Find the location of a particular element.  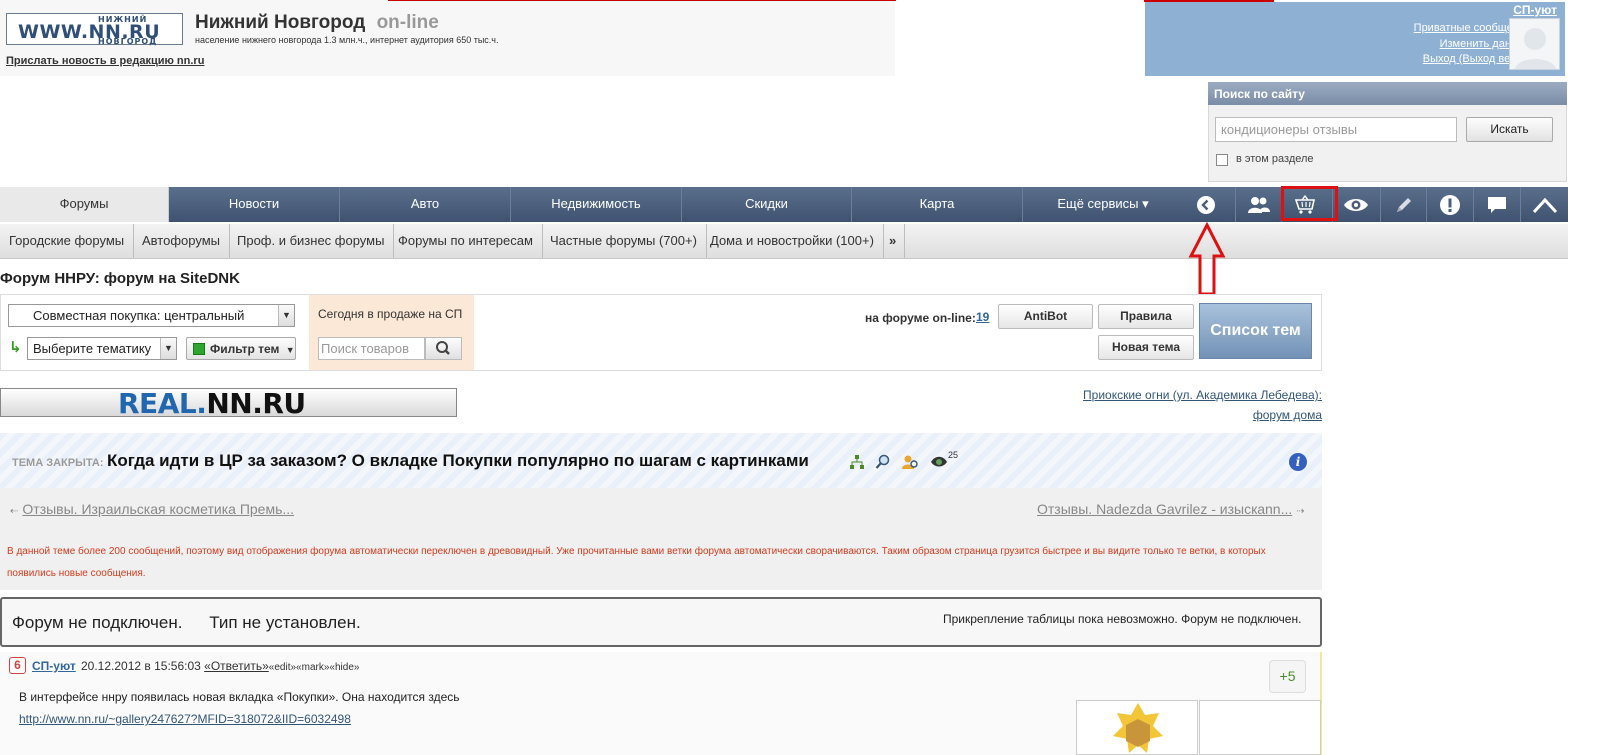

subnav-auto-forums: Автофорумы is located at coordinates (181, 241).